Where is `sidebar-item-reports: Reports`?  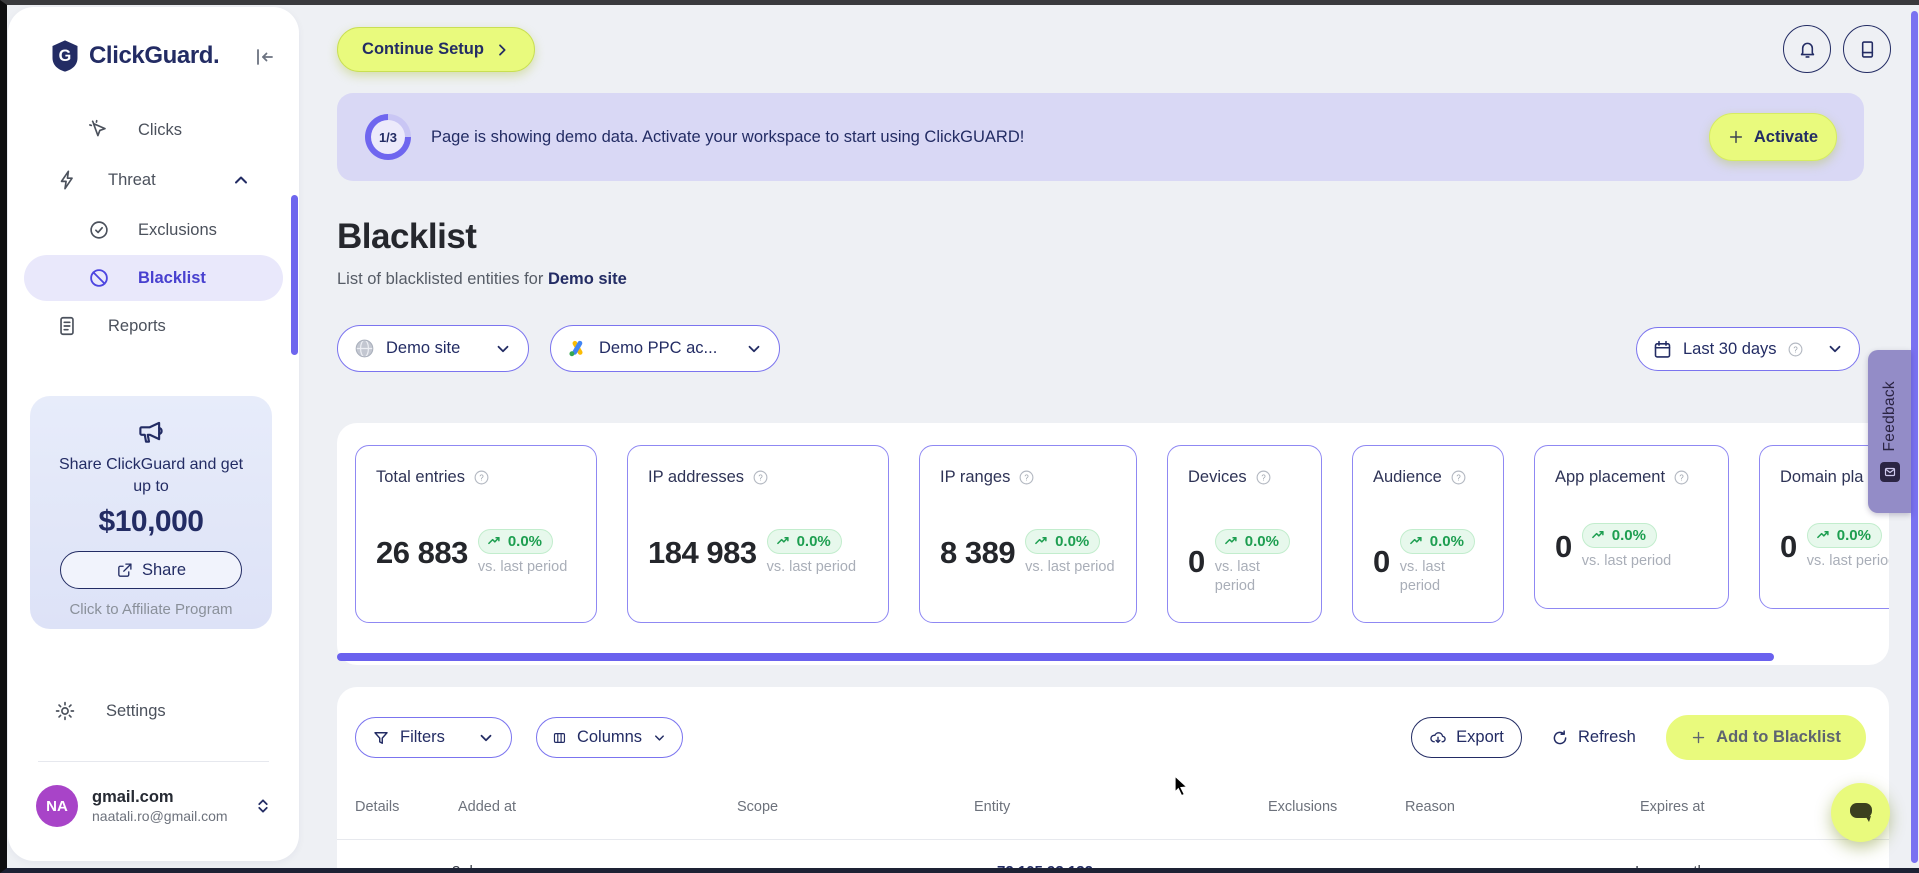 sidebar-item-reports: Reports is located at coordinates (153, 326).